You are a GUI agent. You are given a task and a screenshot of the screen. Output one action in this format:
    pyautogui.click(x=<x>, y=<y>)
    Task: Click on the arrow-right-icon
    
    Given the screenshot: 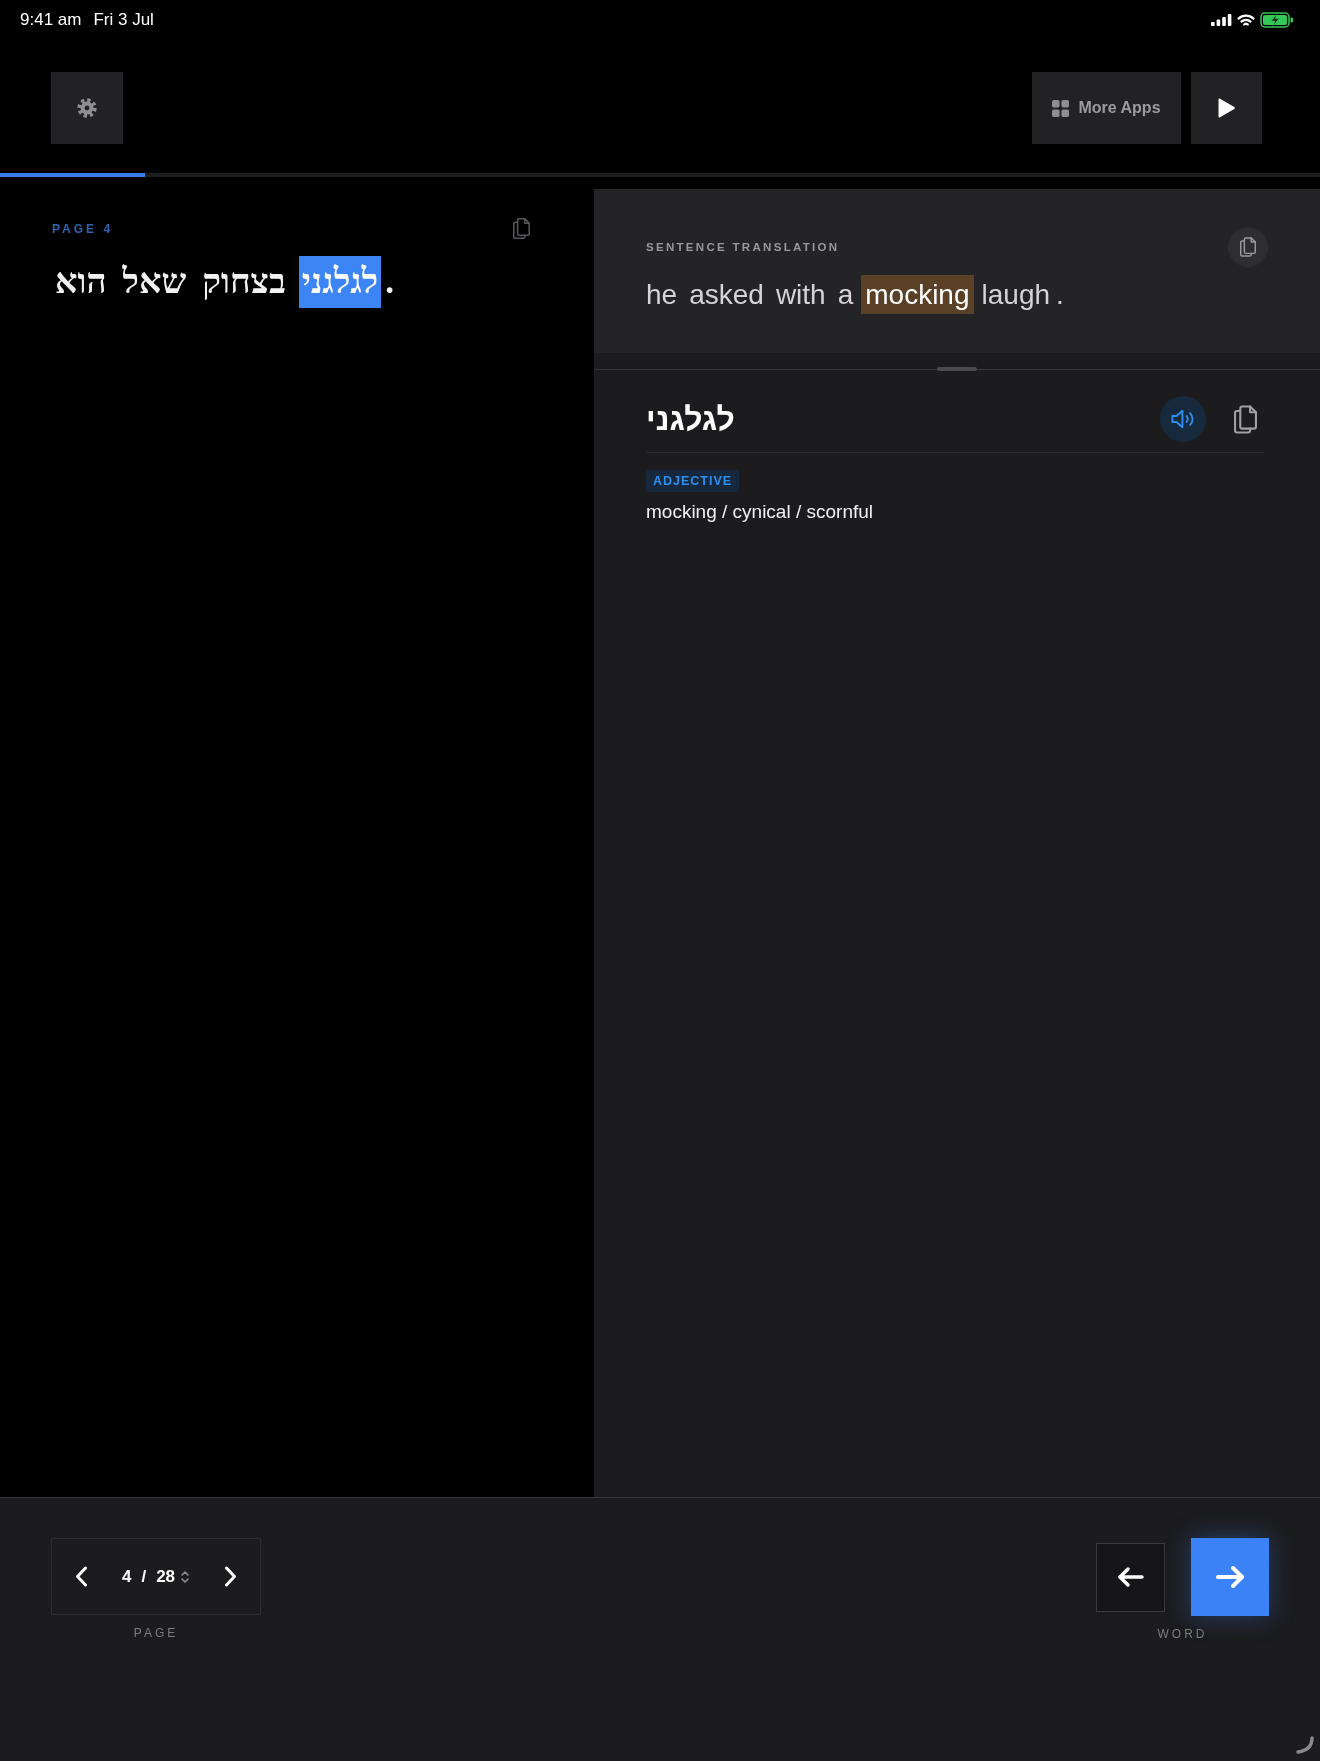 What is the action you would take?
    pyautogui.click(x=1230, y=1577)
    